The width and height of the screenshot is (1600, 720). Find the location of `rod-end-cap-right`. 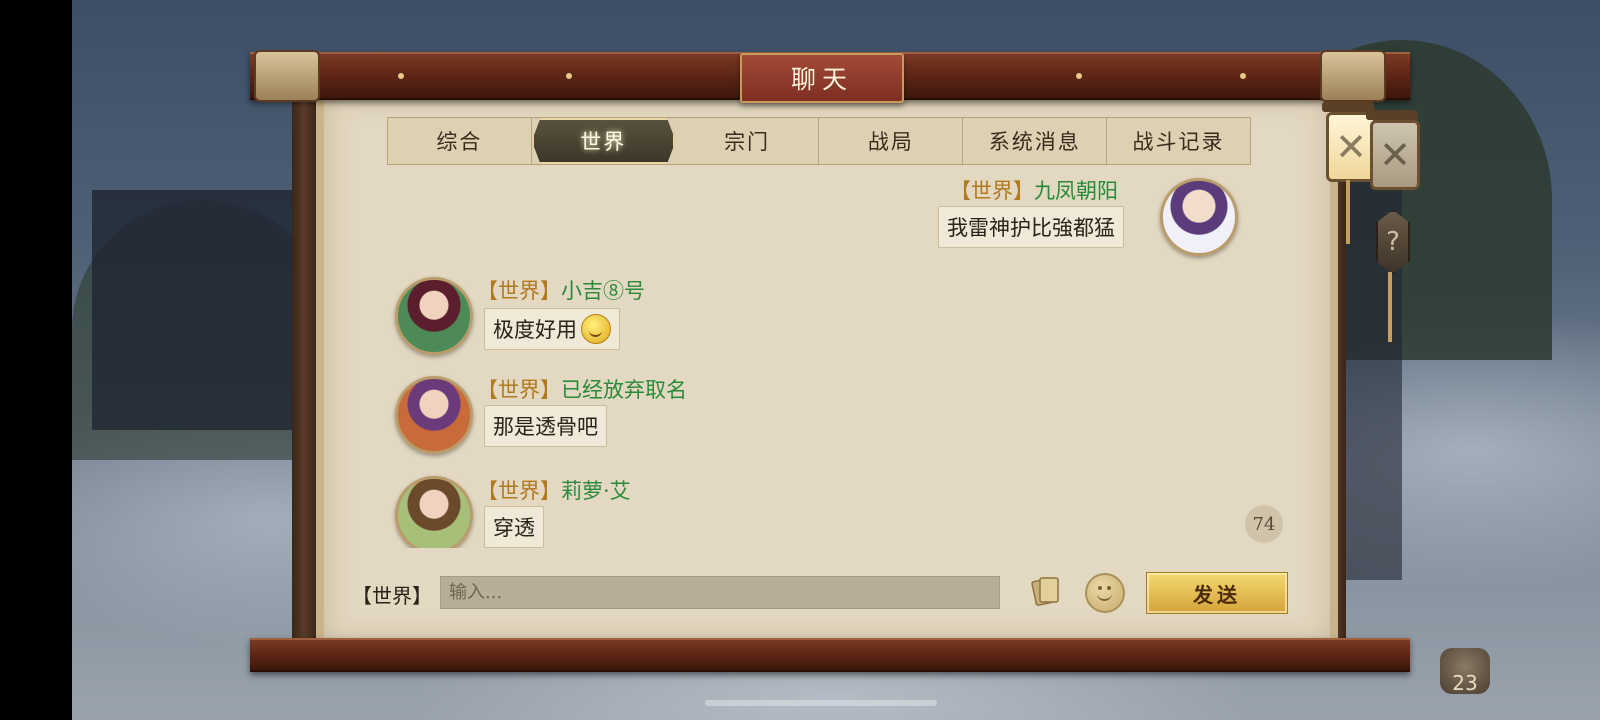

rod-end-cap-right is located at coordinates (1353, 76).